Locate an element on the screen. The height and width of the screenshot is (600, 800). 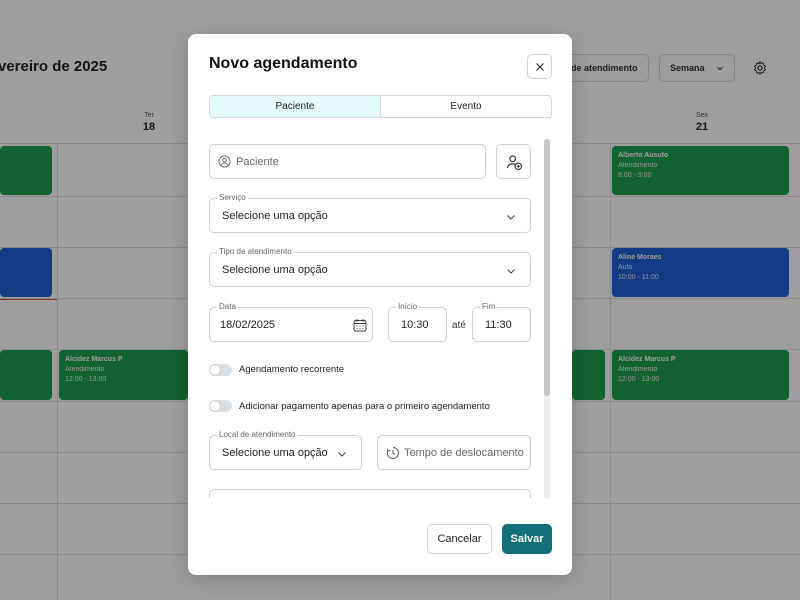
end-time-field: Fim 11:30 is located at coordinates (501, 322).